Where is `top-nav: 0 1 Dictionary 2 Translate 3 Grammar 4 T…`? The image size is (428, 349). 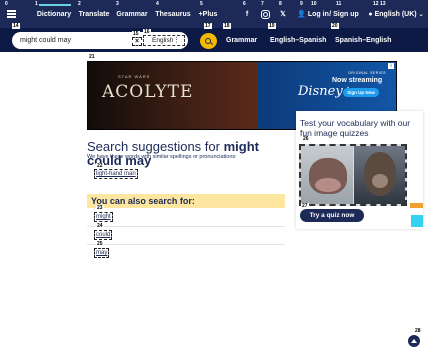
top-nav: 0 1 Dictionary 2 Translate 3 Grammar 4 T… is located at coordinates (214, 14).